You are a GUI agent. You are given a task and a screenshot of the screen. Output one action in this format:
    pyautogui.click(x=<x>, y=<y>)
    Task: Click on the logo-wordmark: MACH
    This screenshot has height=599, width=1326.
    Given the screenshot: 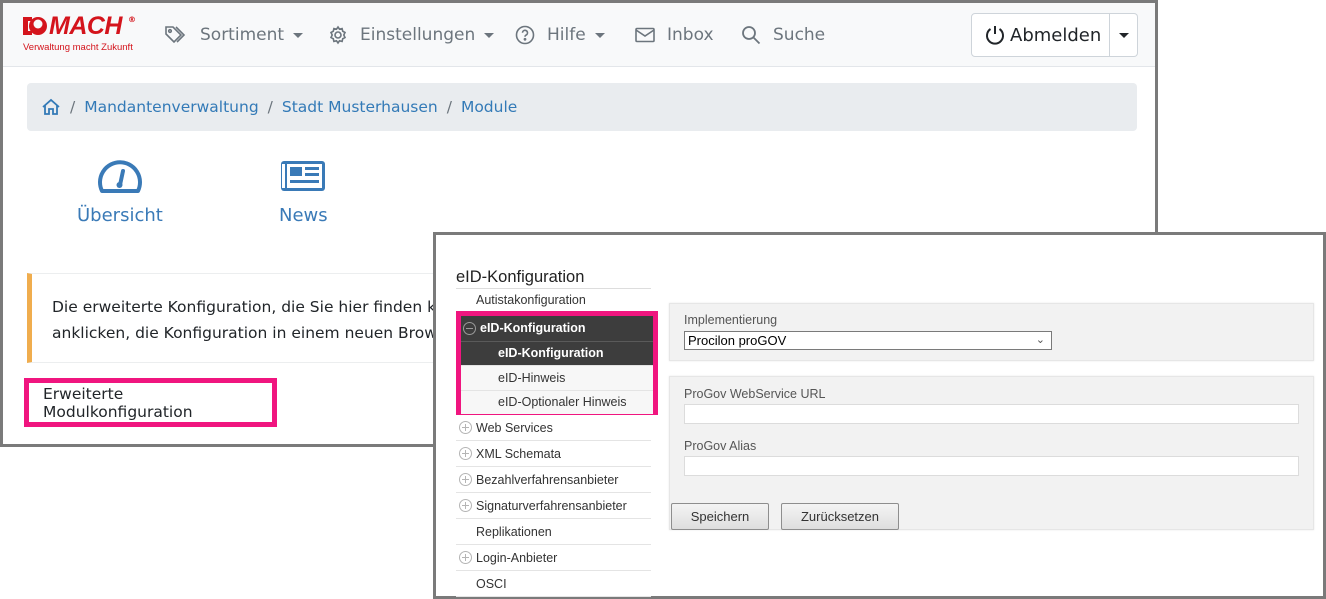 What is the action you would take?
    pyautogui.click(x=86, y=26)
    